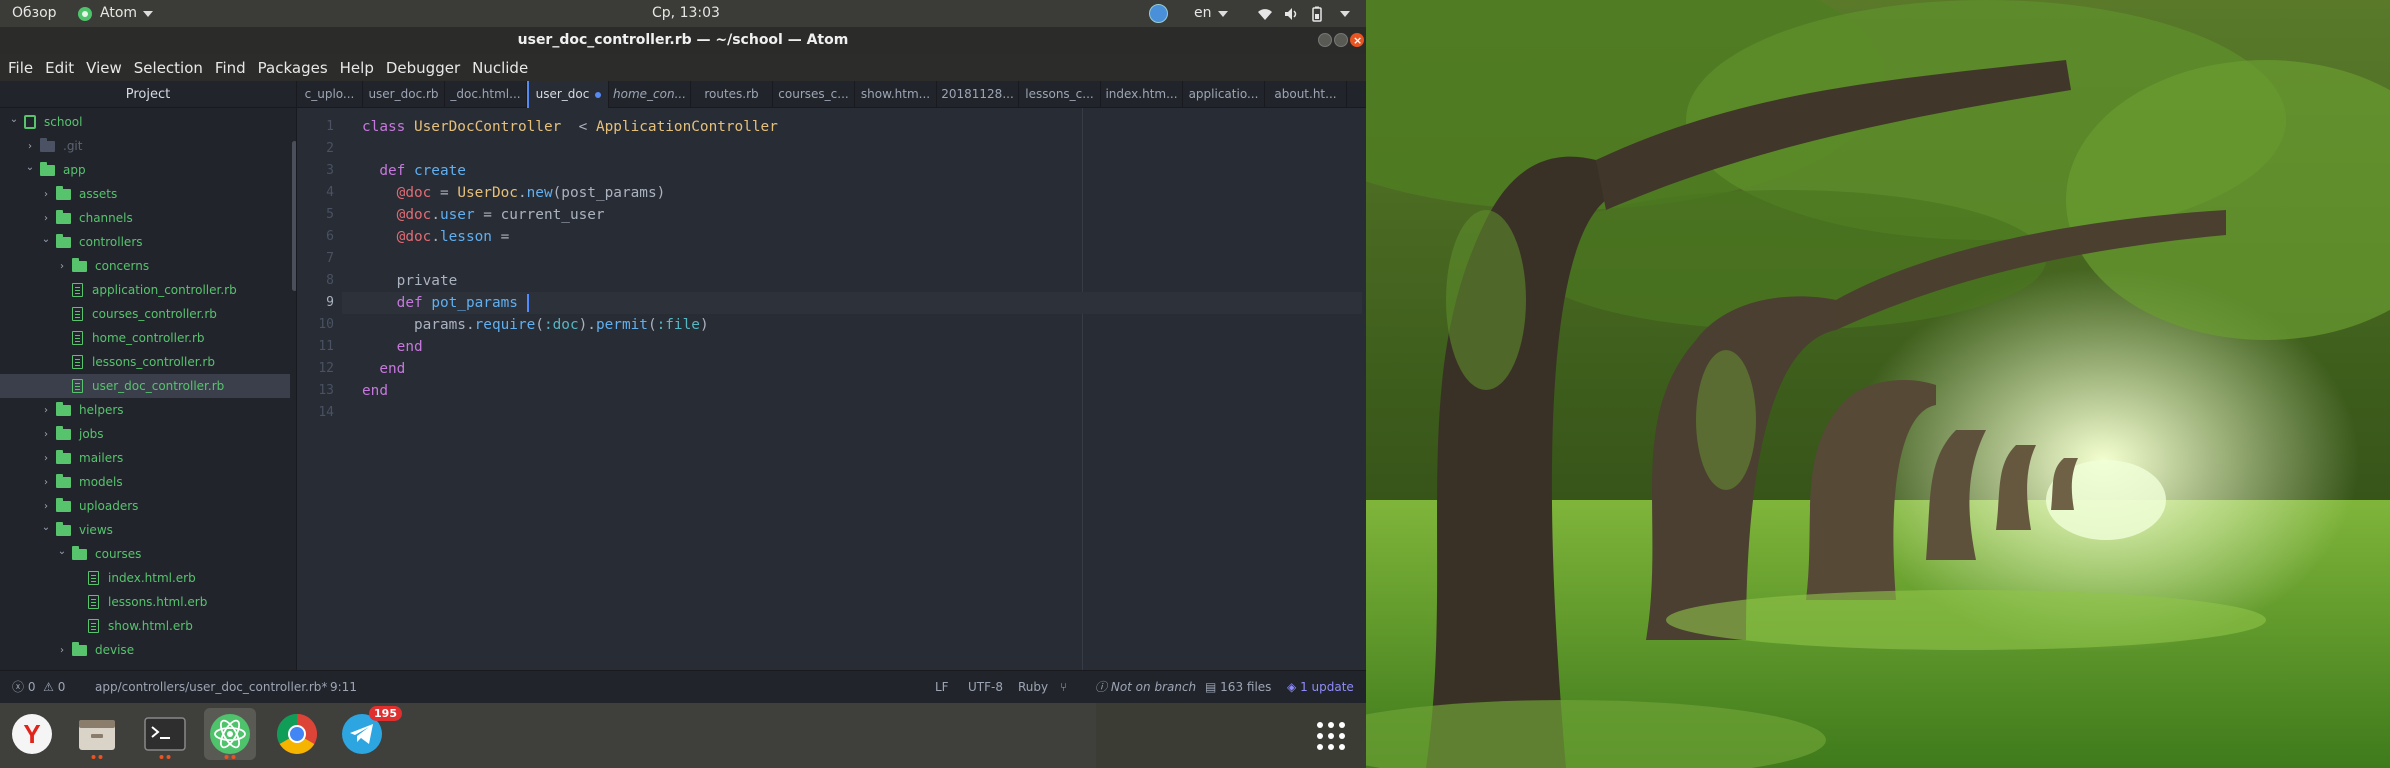  I want to click on dock-telegram: 195, so click(369, 733).